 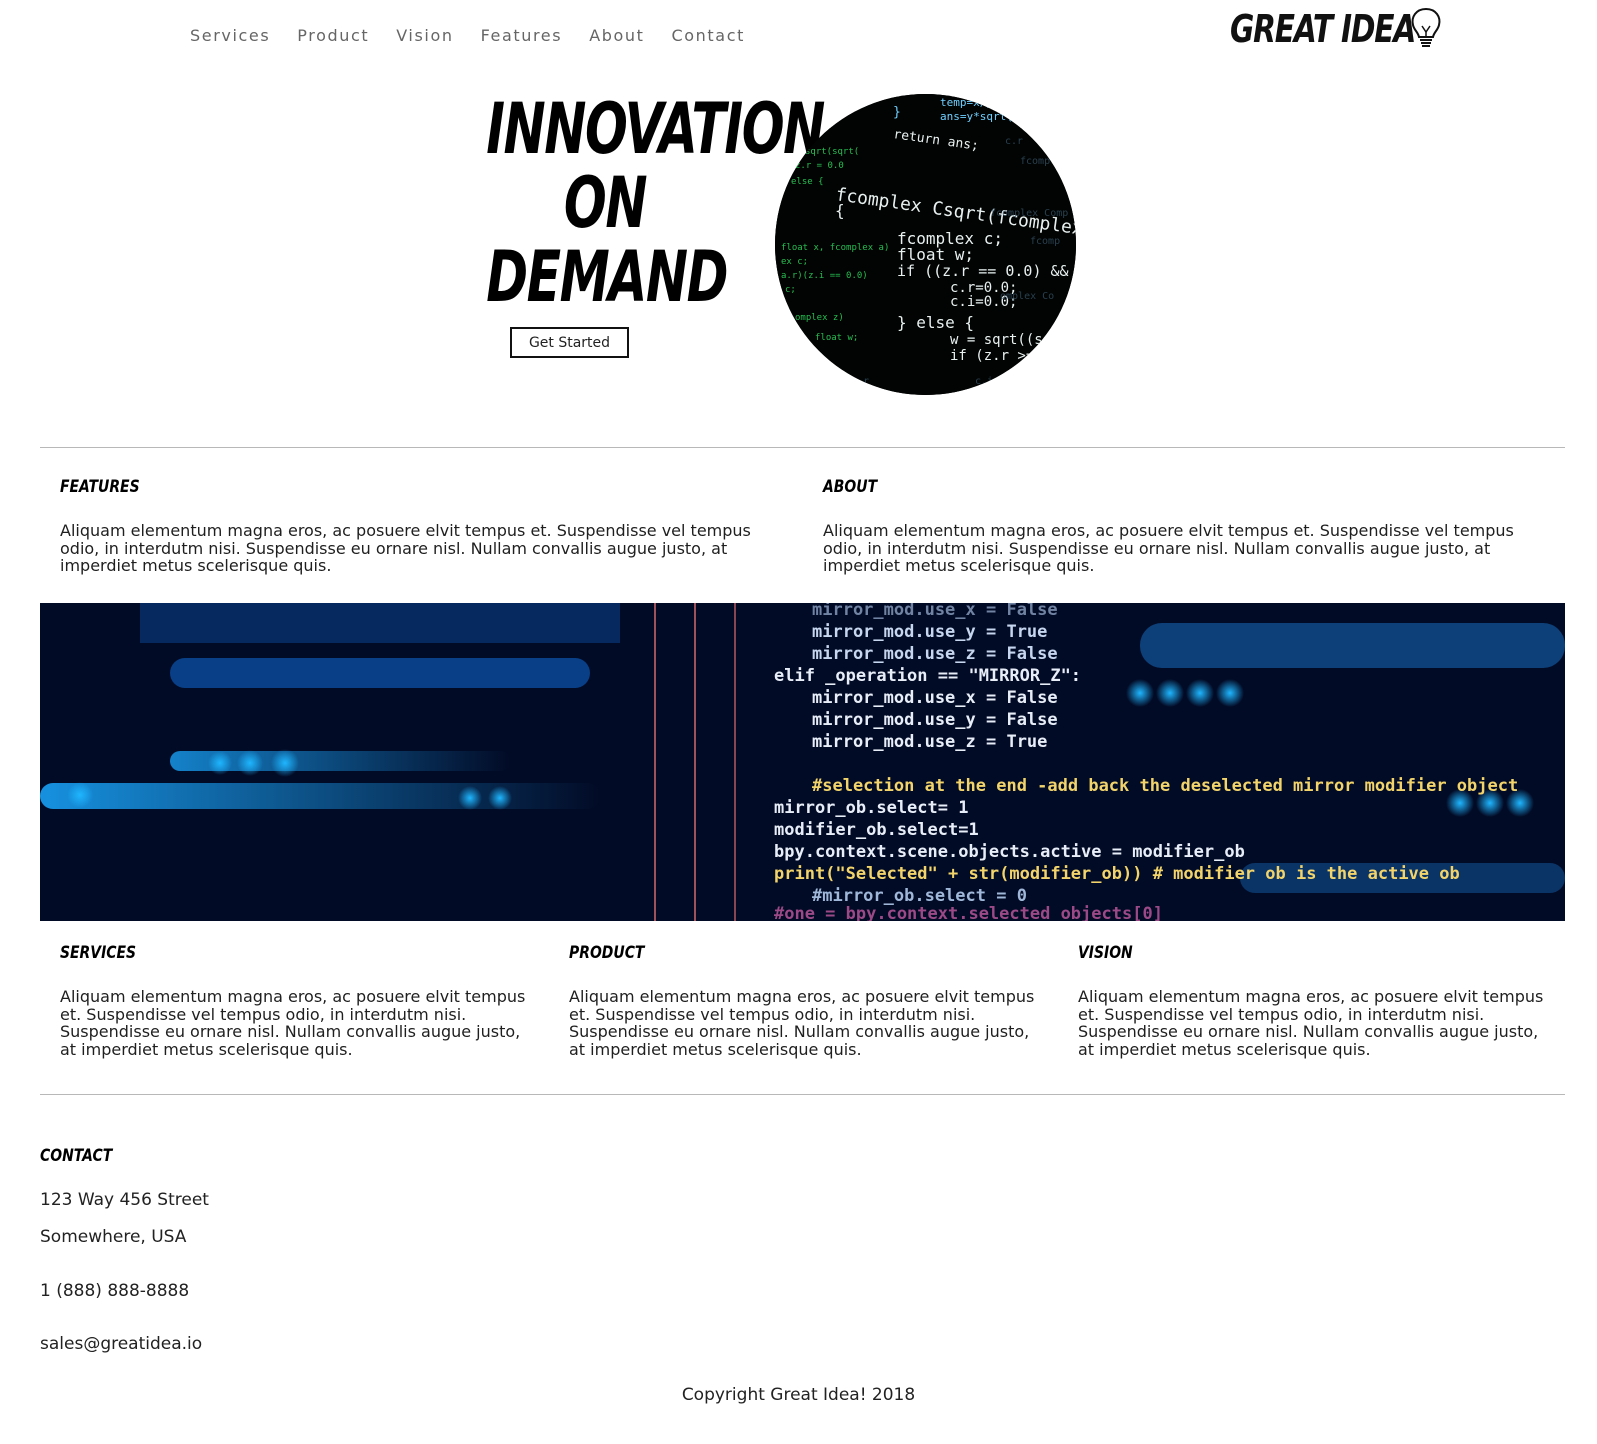 What do you see at coordinates (114, 1291) in the screenshot?
I see `phone-number: 1 (888) 888-8888` at bounding box center [114, 1291].